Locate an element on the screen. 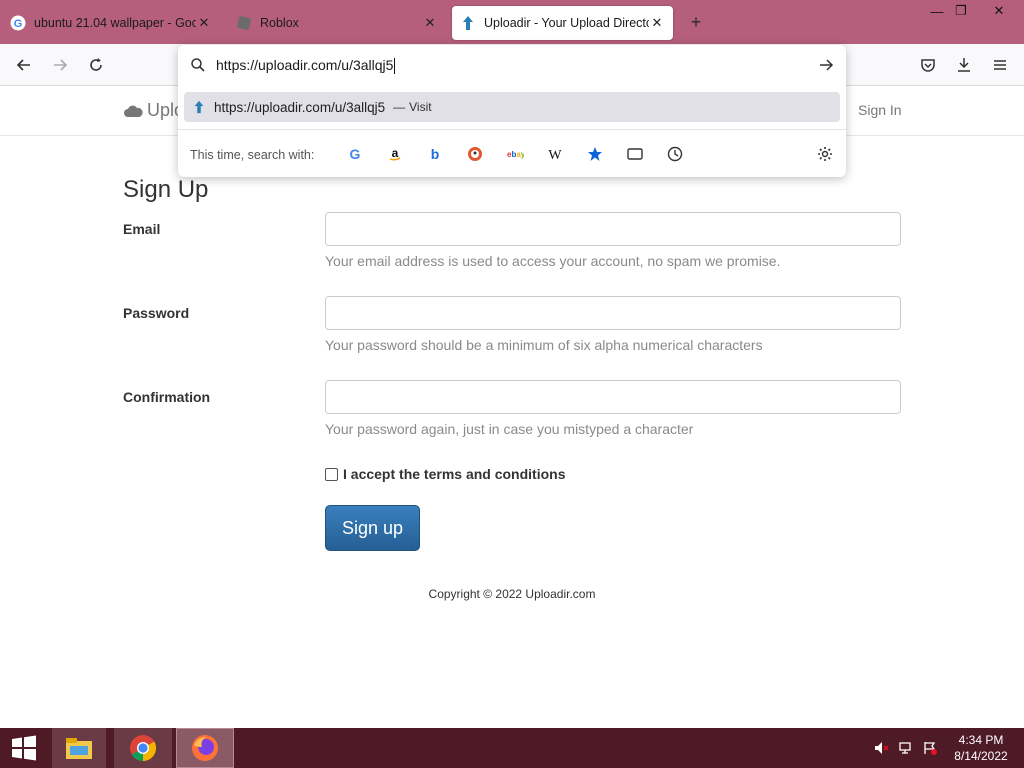 The width and height of the screenshot is (1024, 768). tab-title: Uploadir - Your Upload Director is located at coordinates (566, 23).